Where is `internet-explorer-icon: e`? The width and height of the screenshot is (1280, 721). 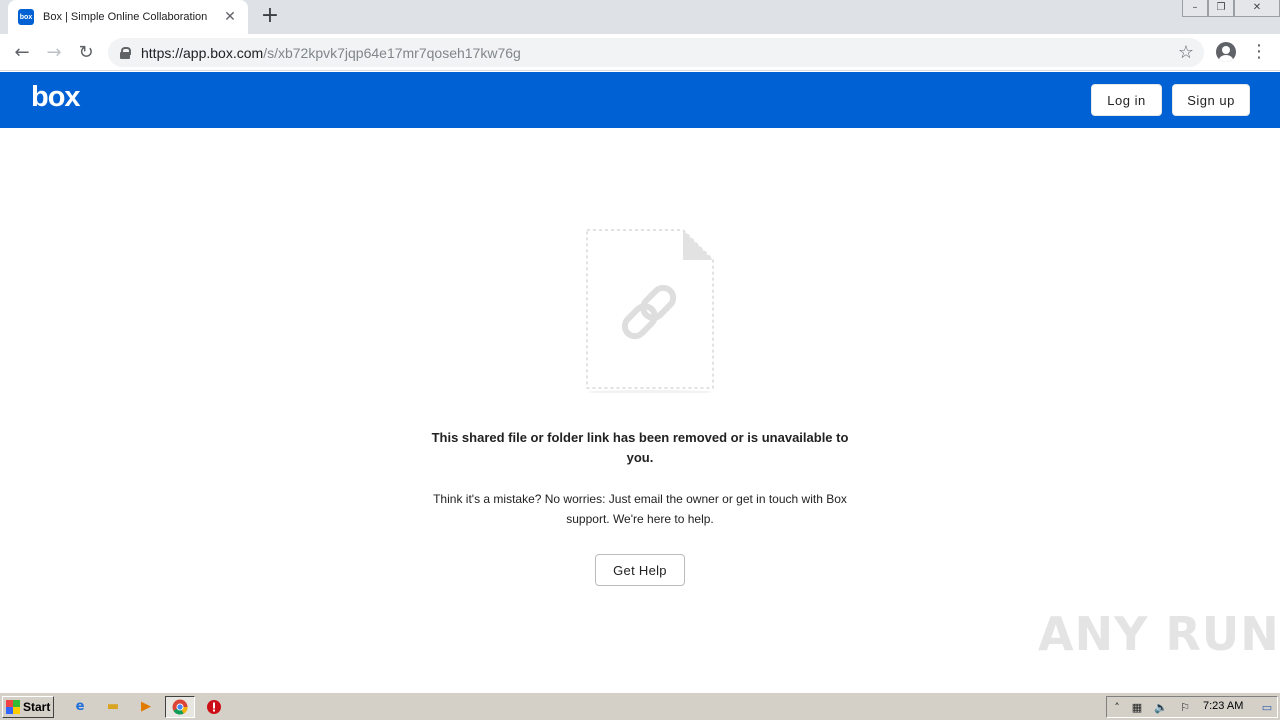 internet-explorer-icon: e is located at coordinates (80, 707).